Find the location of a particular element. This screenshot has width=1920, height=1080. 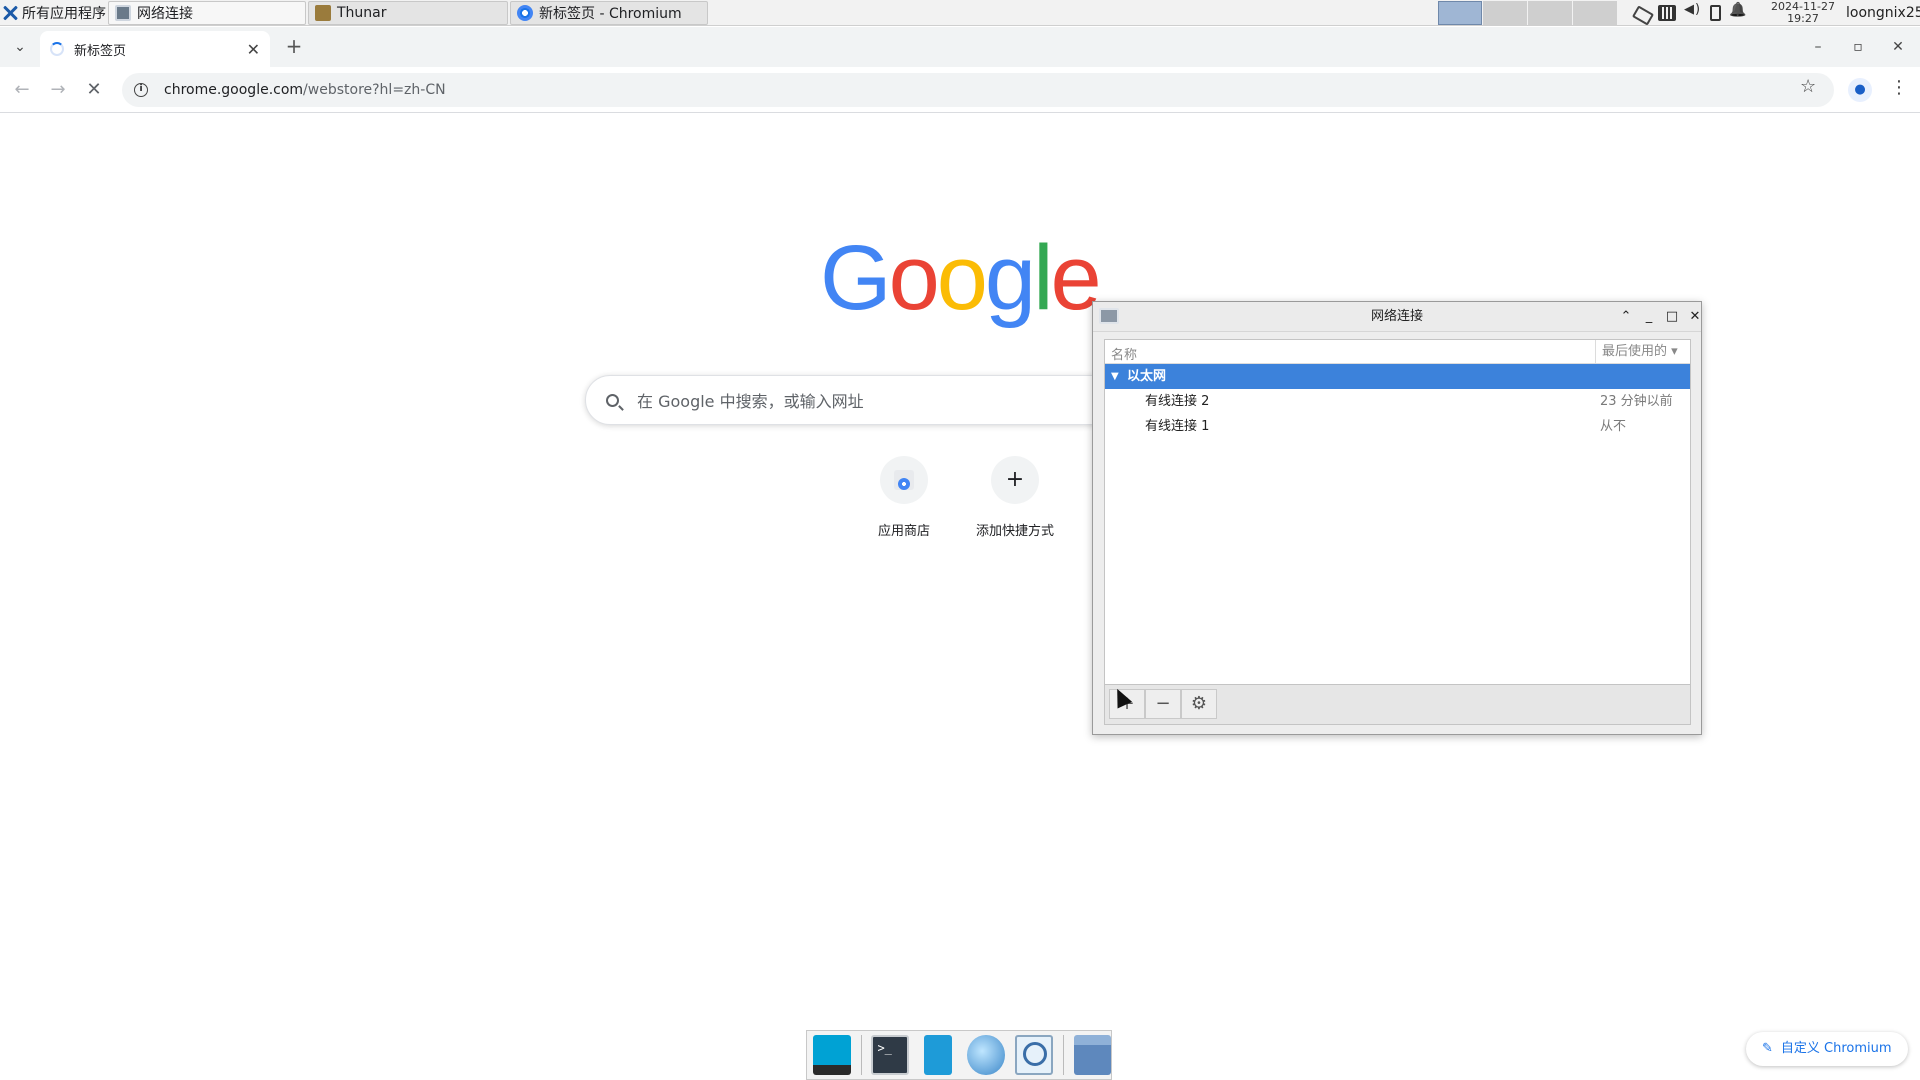

terminal-icon is located at coordinates (890, 1055).